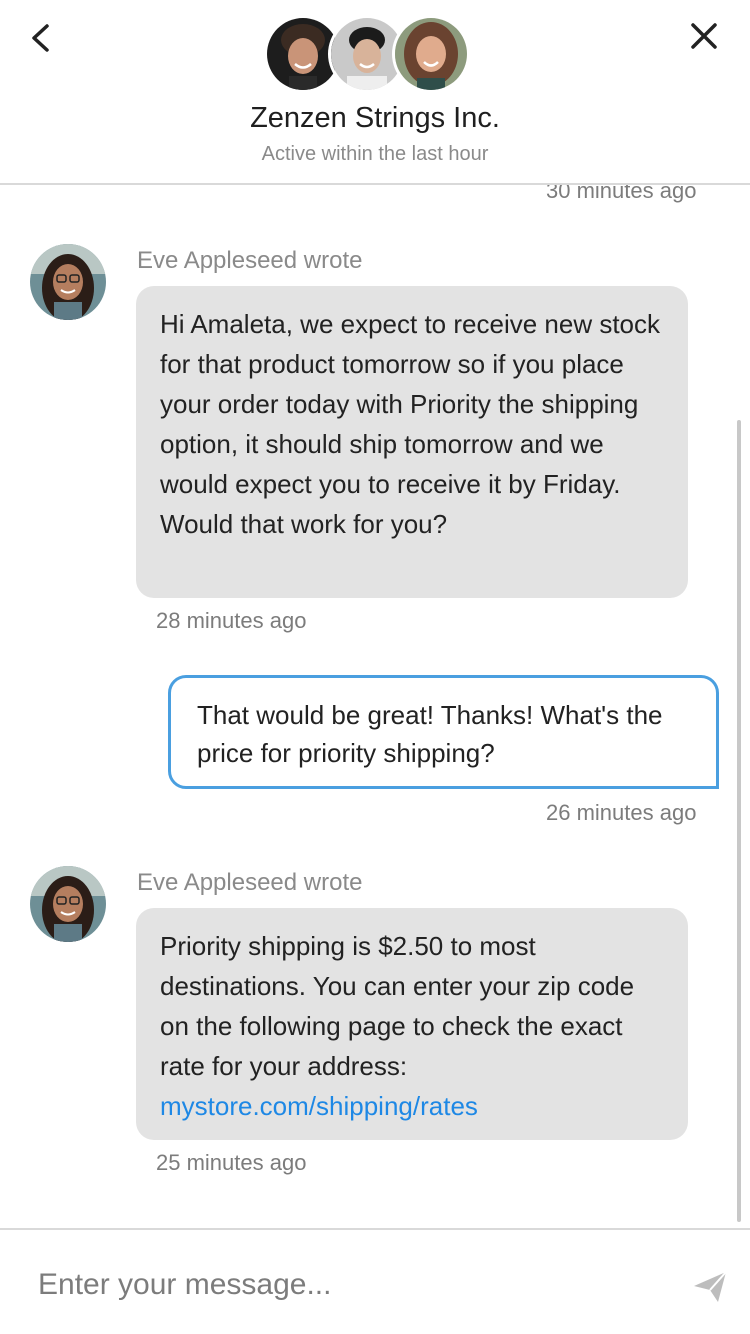 The height and width of the screenshot is (1334, 750). Describe the element at coordinates (319, 1106) in the screenshot. I see `shipping-rates-link: mystore.com/shipping/rates` at that location.